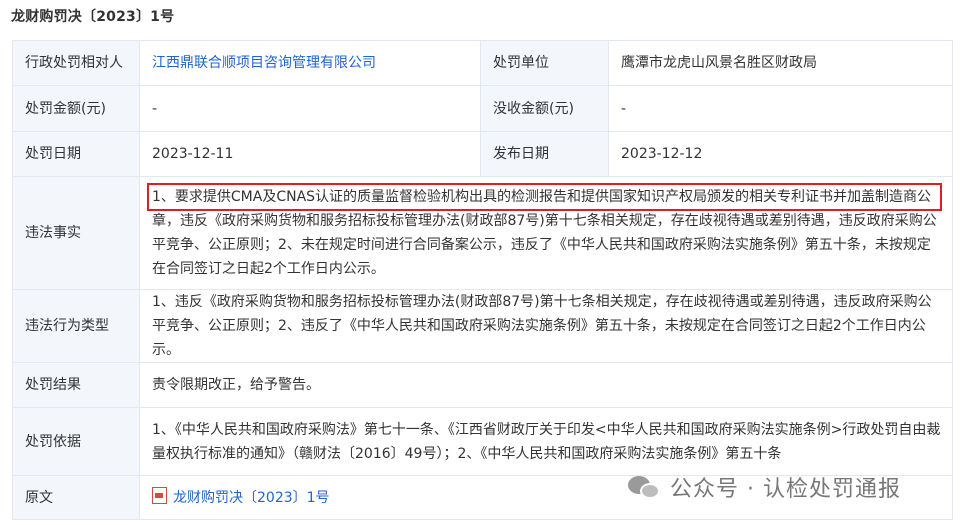 Image resolution: width=964 pixels, height=525 pixels. Describe the element at coordinates (780, 63) in the screenshot. I see `unit-value: 鹰潭市龙虎山风景名胜区财政局` at that location.